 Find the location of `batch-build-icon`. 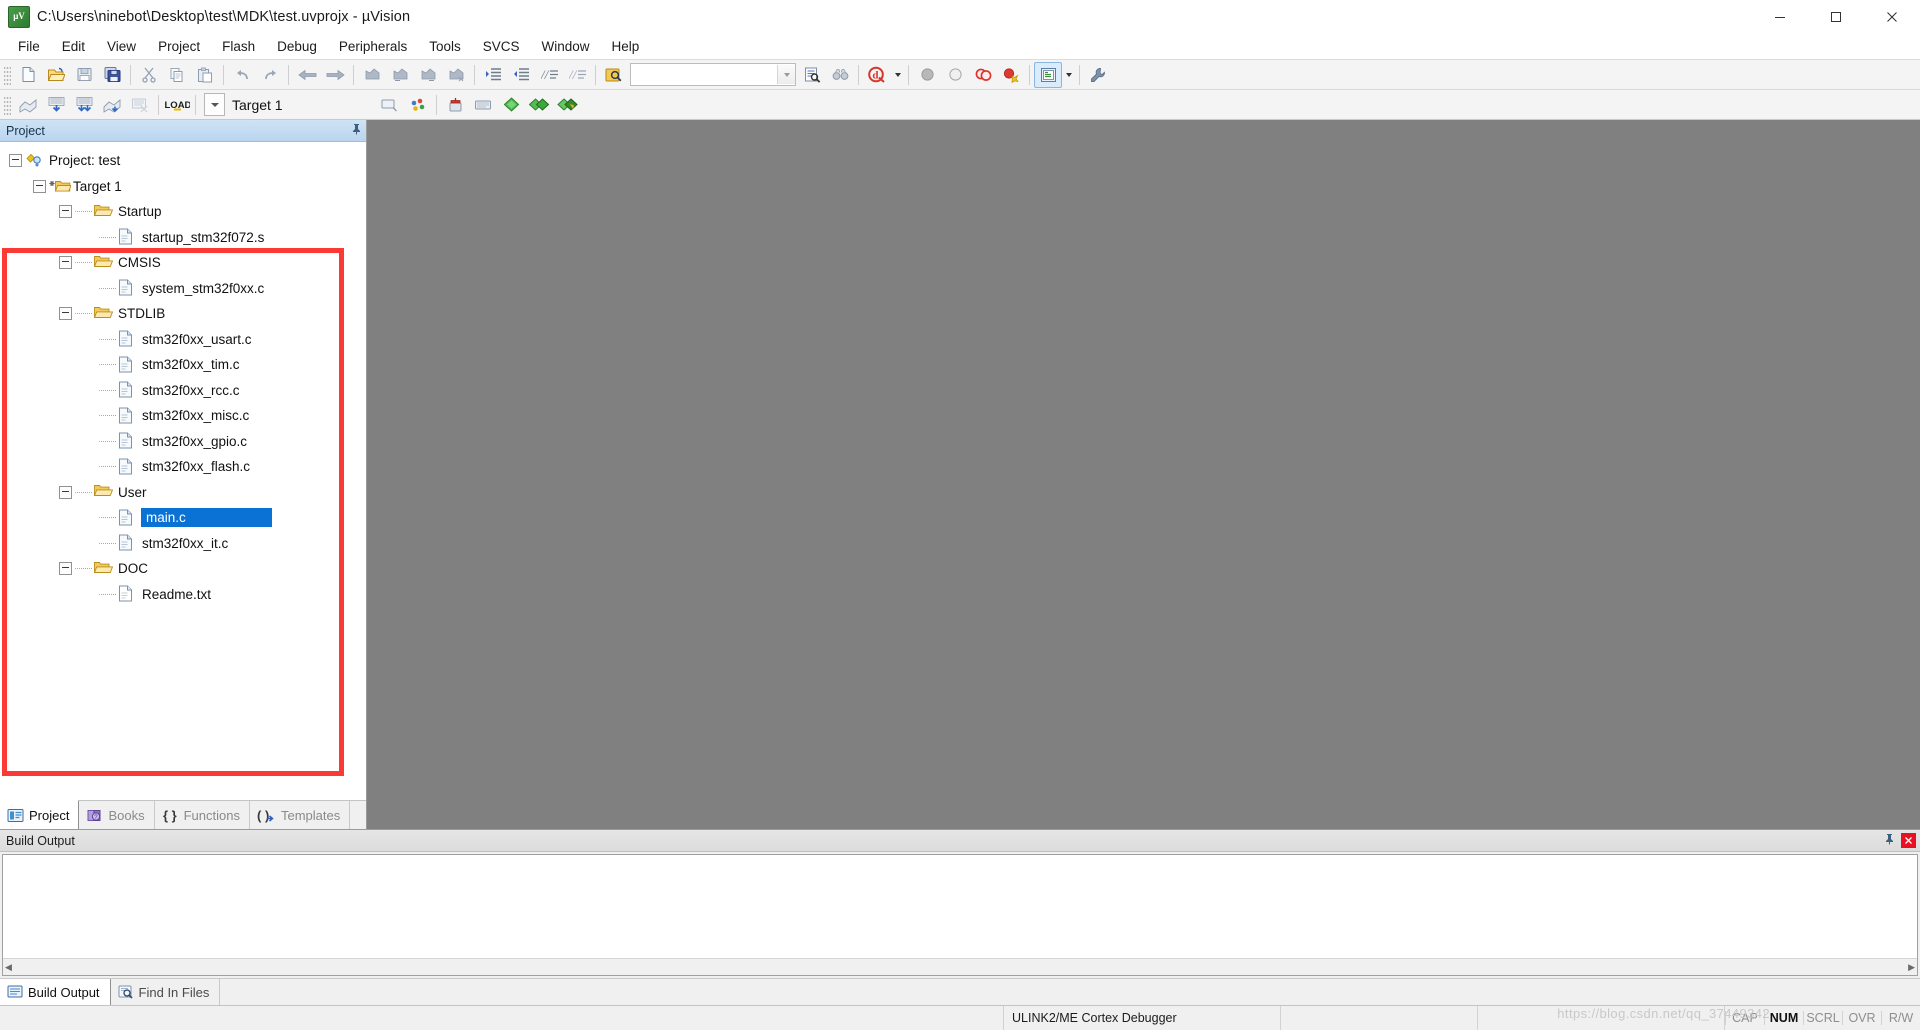

batch-build-icon is located at coordinates (112, 105).